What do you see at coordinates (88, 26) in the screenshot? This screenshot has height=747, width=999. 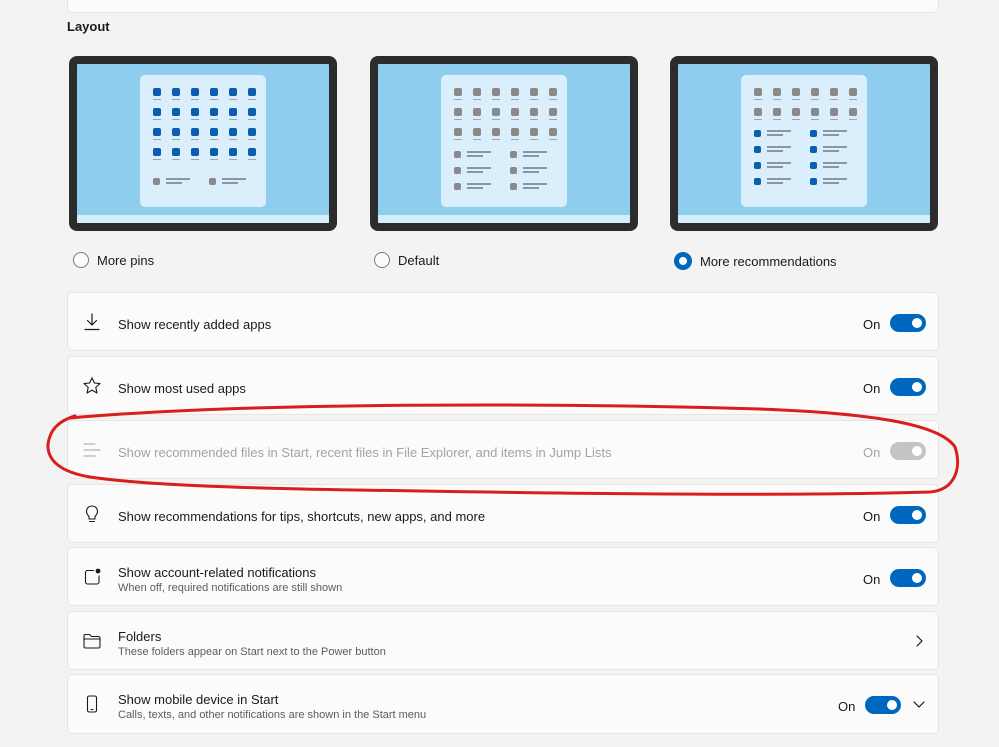 I see `section-title: Layout` at bounding box center [88, 26].